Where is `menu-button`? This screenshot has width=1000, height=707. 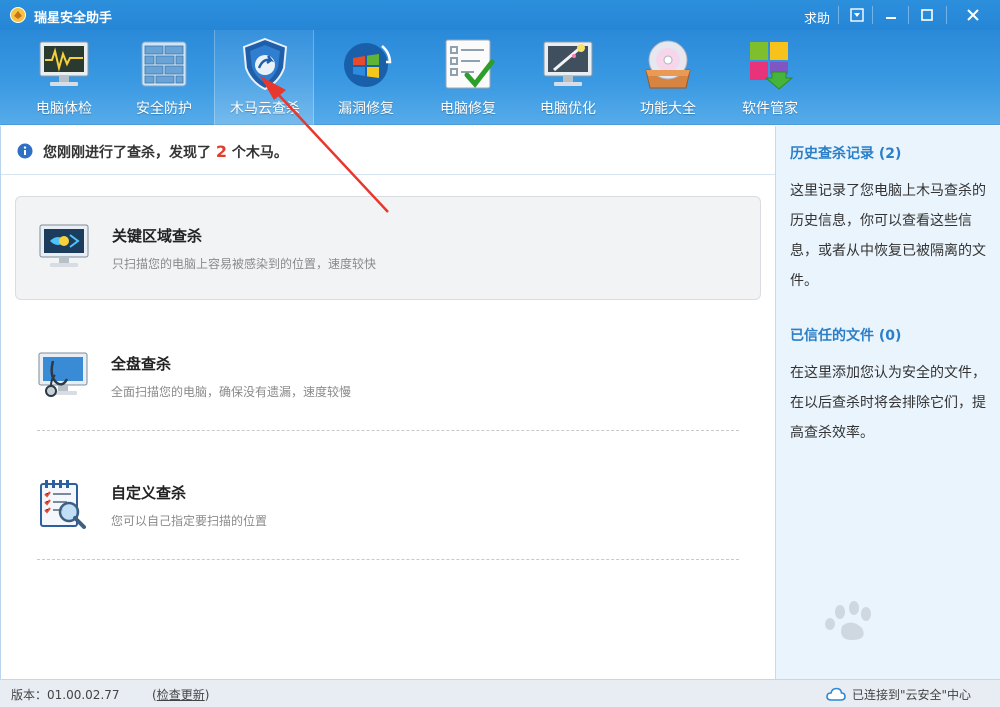 menu-button is located at coordinates (857, 15).